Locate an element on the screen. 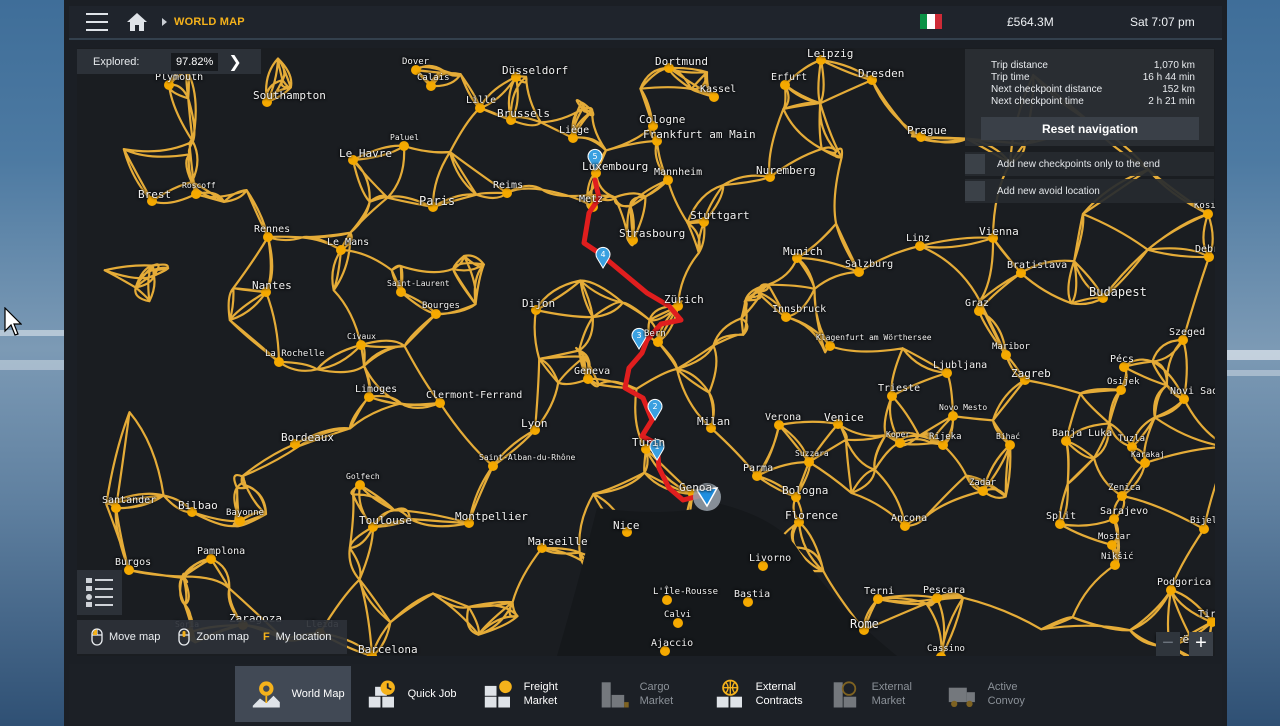 This screenshot has height=726, width=1280. option-avoid-location: Add new avoid location is located at coordinates (1089, 191).